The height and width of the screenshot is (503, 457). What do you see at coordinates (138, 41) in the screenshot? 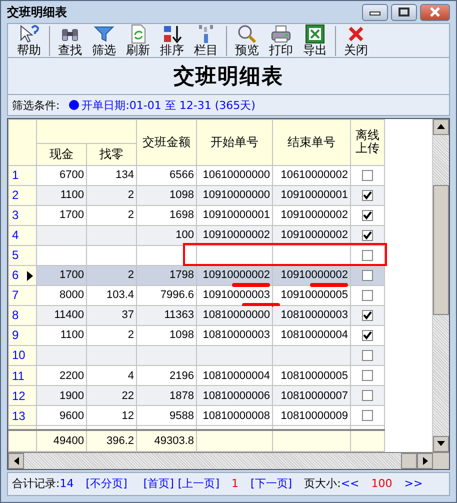
I see `toolbar-button: 刷新` at bounding box center [138, 41].